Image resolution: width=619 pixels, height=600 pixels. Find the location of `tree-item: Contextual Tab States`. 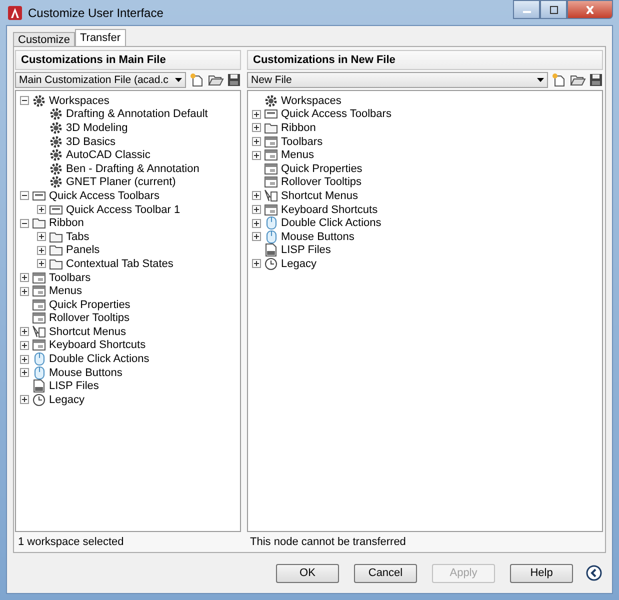

tree-item: Contextual Tab States is located at coordinates (120, 264).